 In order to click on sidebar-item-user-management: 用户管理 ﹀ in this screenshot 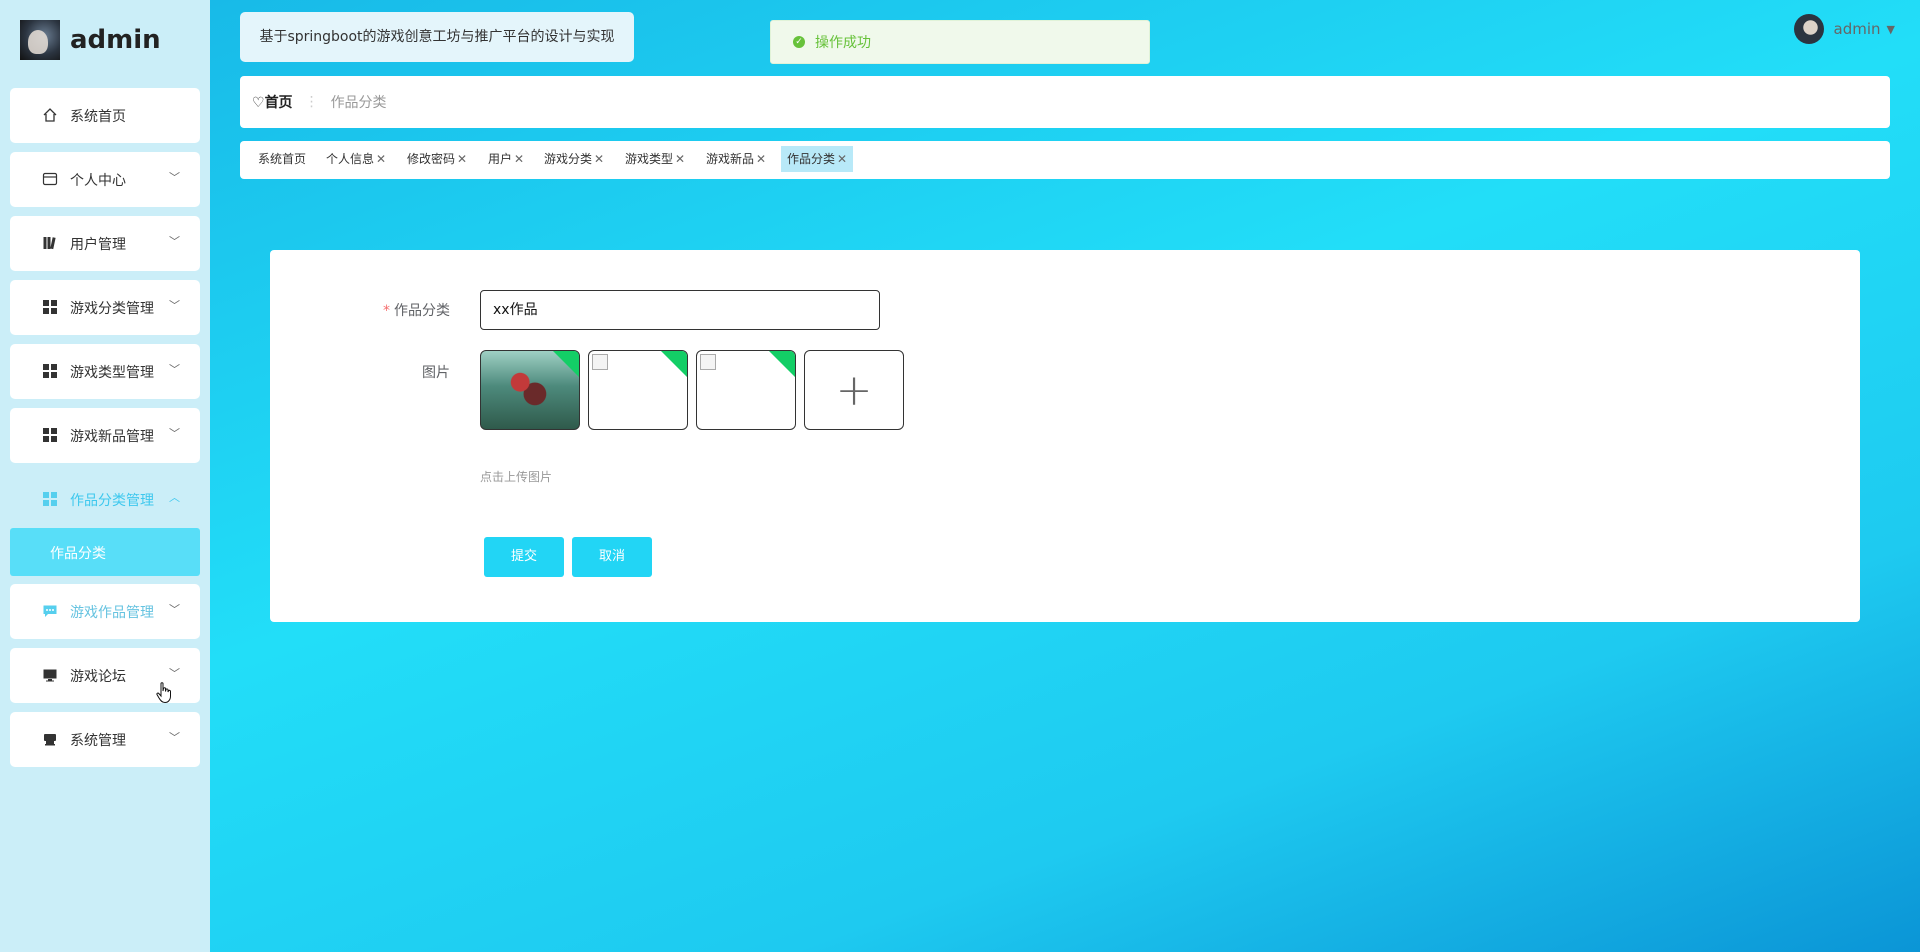, I will do `click(105, 243)`.